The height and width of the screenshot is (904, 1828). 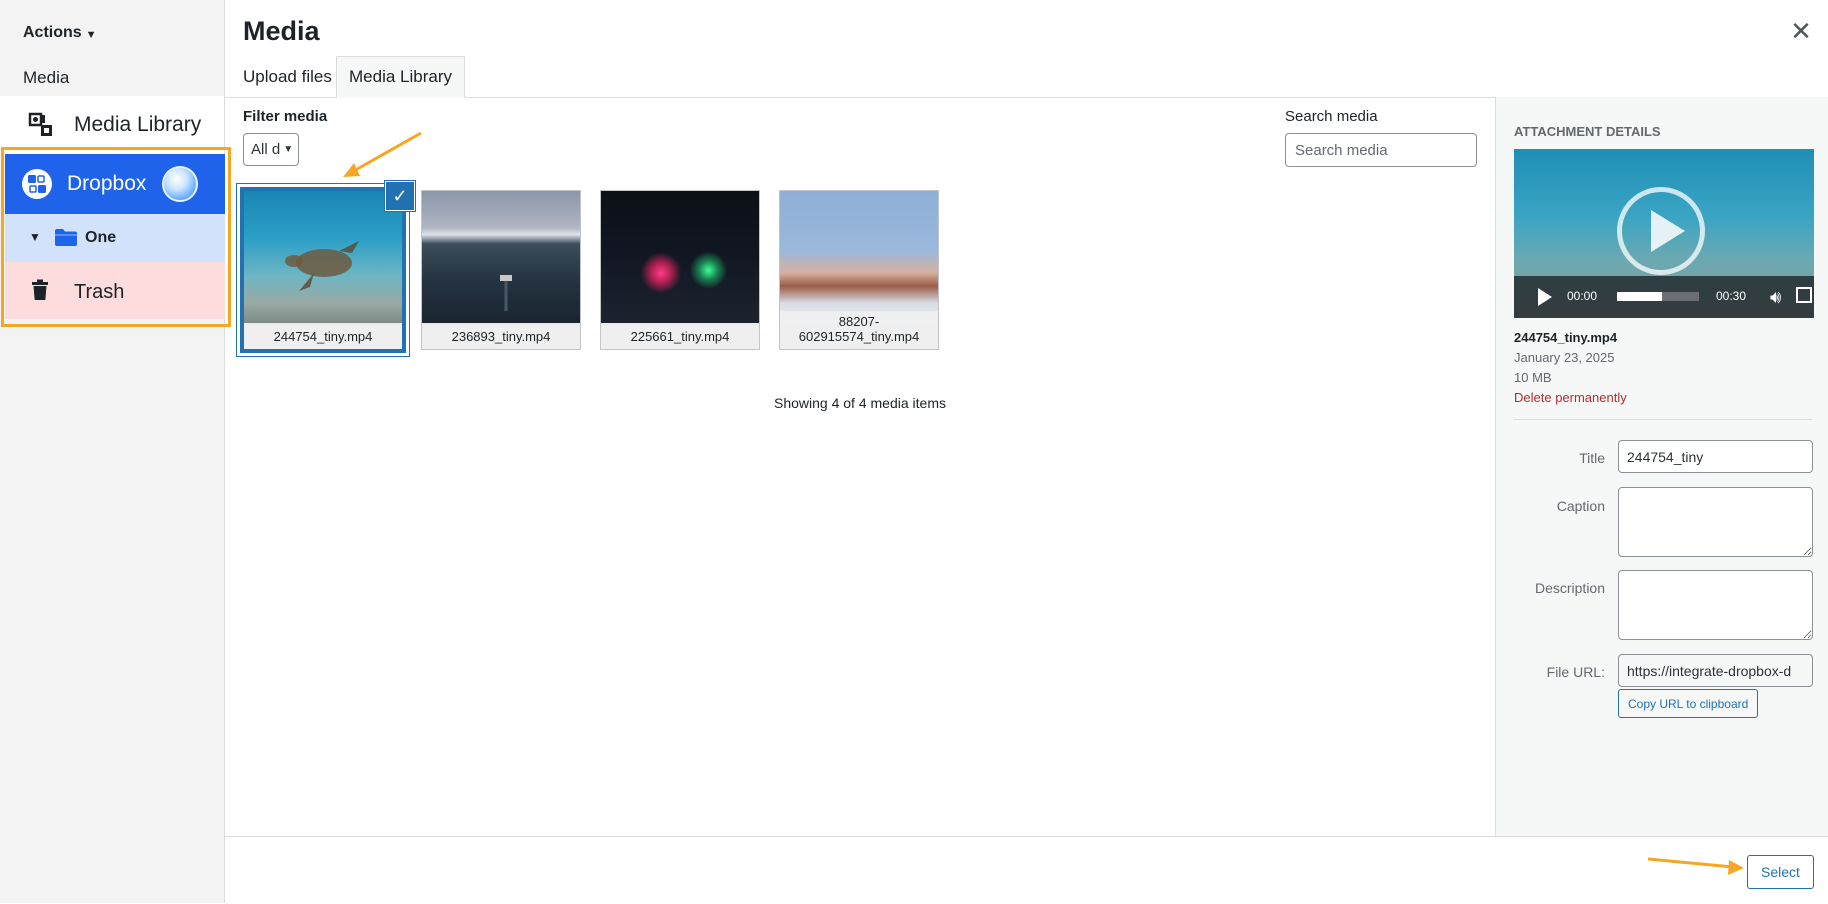 What do you see at coordinates (1026, 77) in the screenshot?
I see `tab-bar: Upload files Media Library` at bounding box center [1026, 77].